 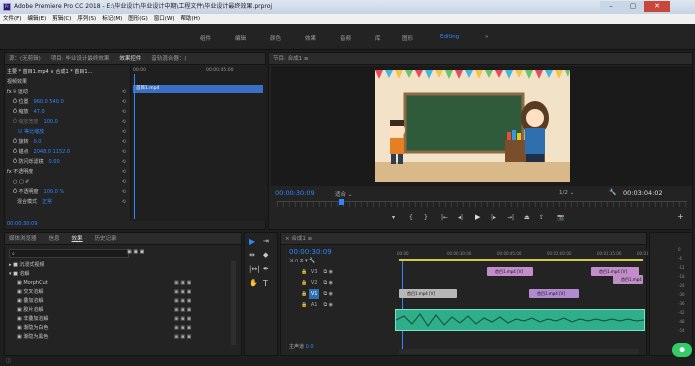 What do you see at coordinates (265, 255) in the screenshot?
I see `razor-tool-icon: ◆` at bounding box center [265, 255].